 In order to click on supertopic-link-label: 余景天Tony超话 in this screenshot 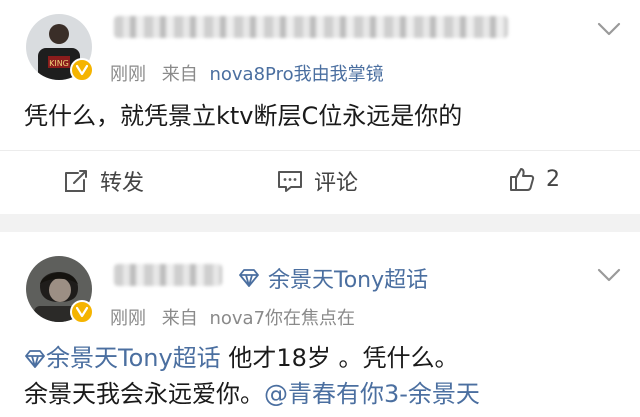, I will do `click(133, 358)`.